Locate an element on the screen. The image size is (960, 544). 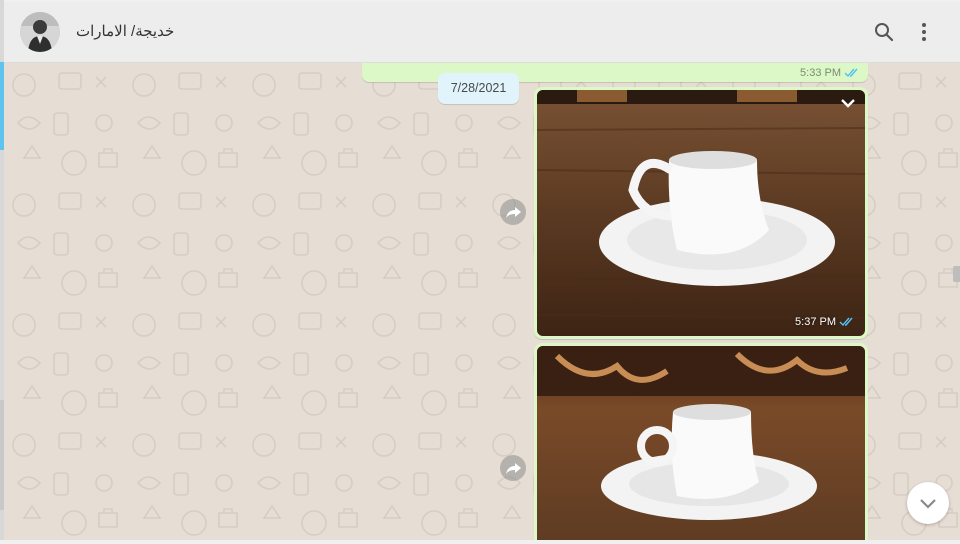
image-message-meta: 5:37 PM is located at coordinates (825, 322).